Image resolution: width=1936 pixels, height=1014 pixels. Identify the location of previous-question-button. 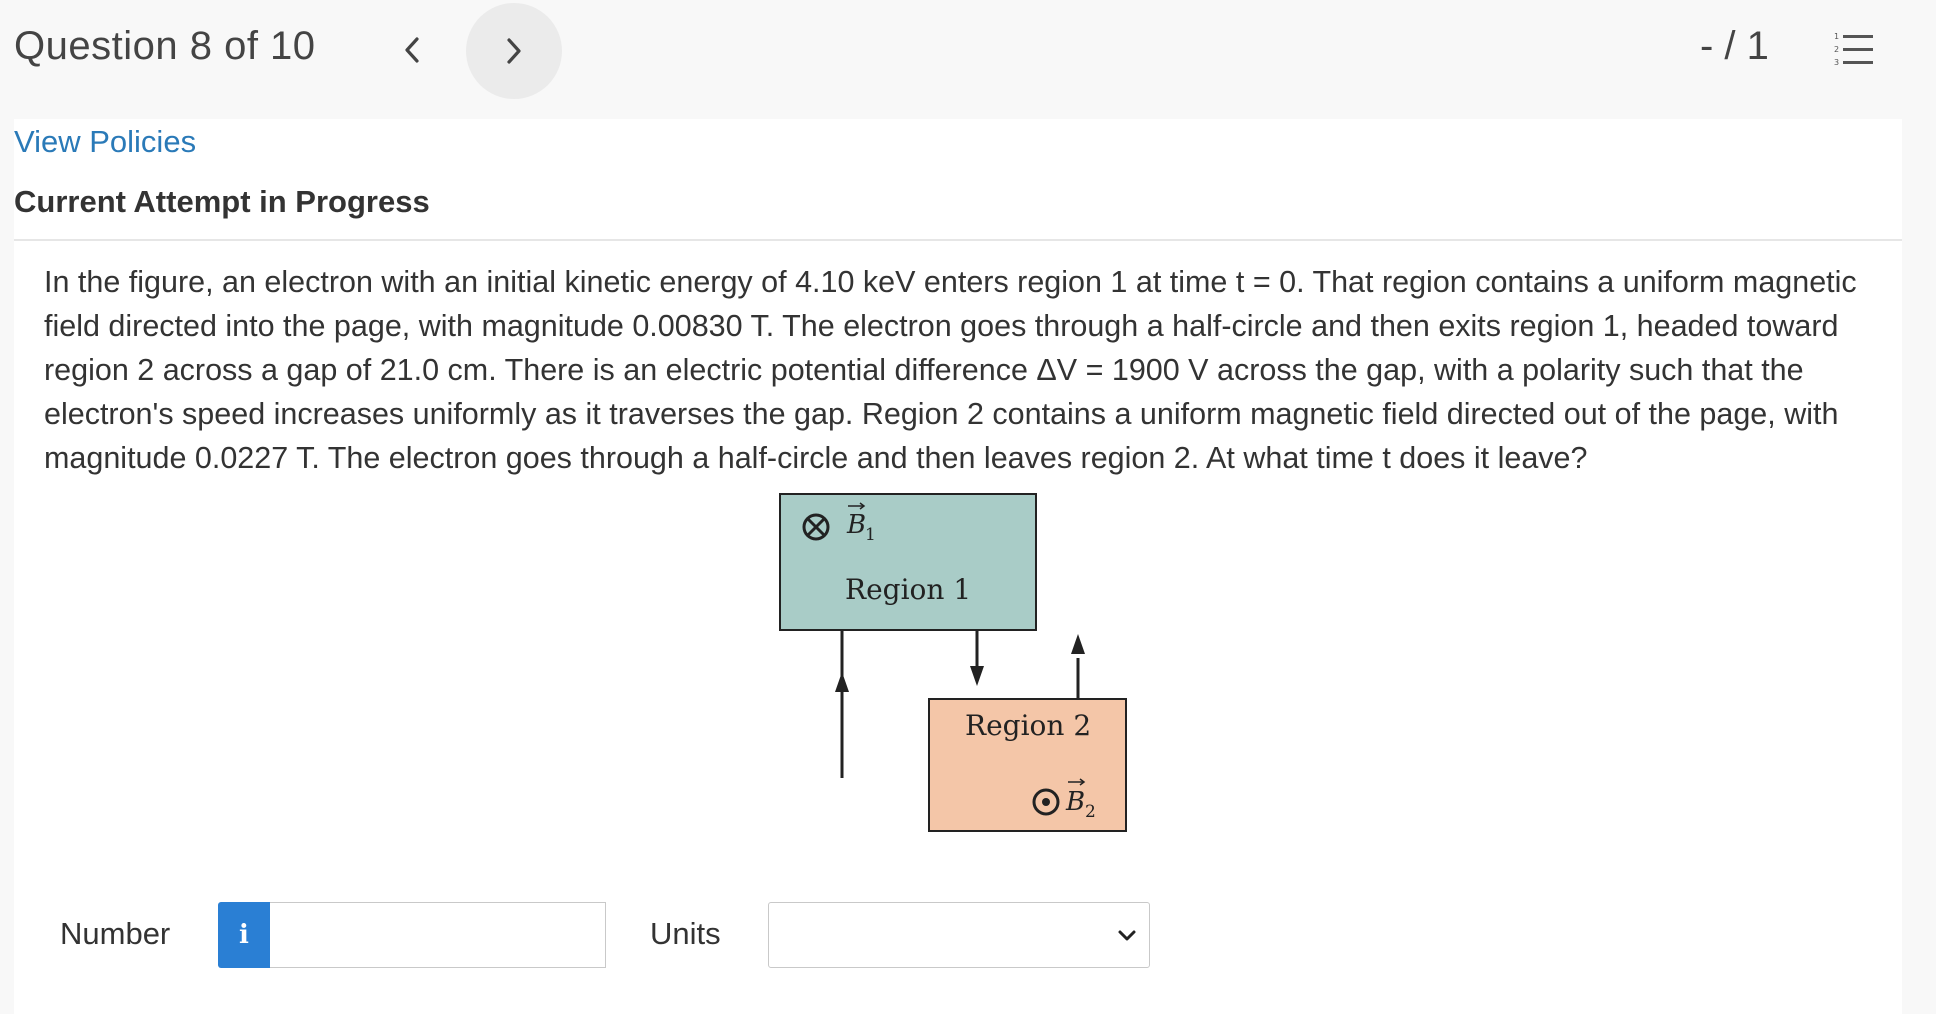
(412, 50).